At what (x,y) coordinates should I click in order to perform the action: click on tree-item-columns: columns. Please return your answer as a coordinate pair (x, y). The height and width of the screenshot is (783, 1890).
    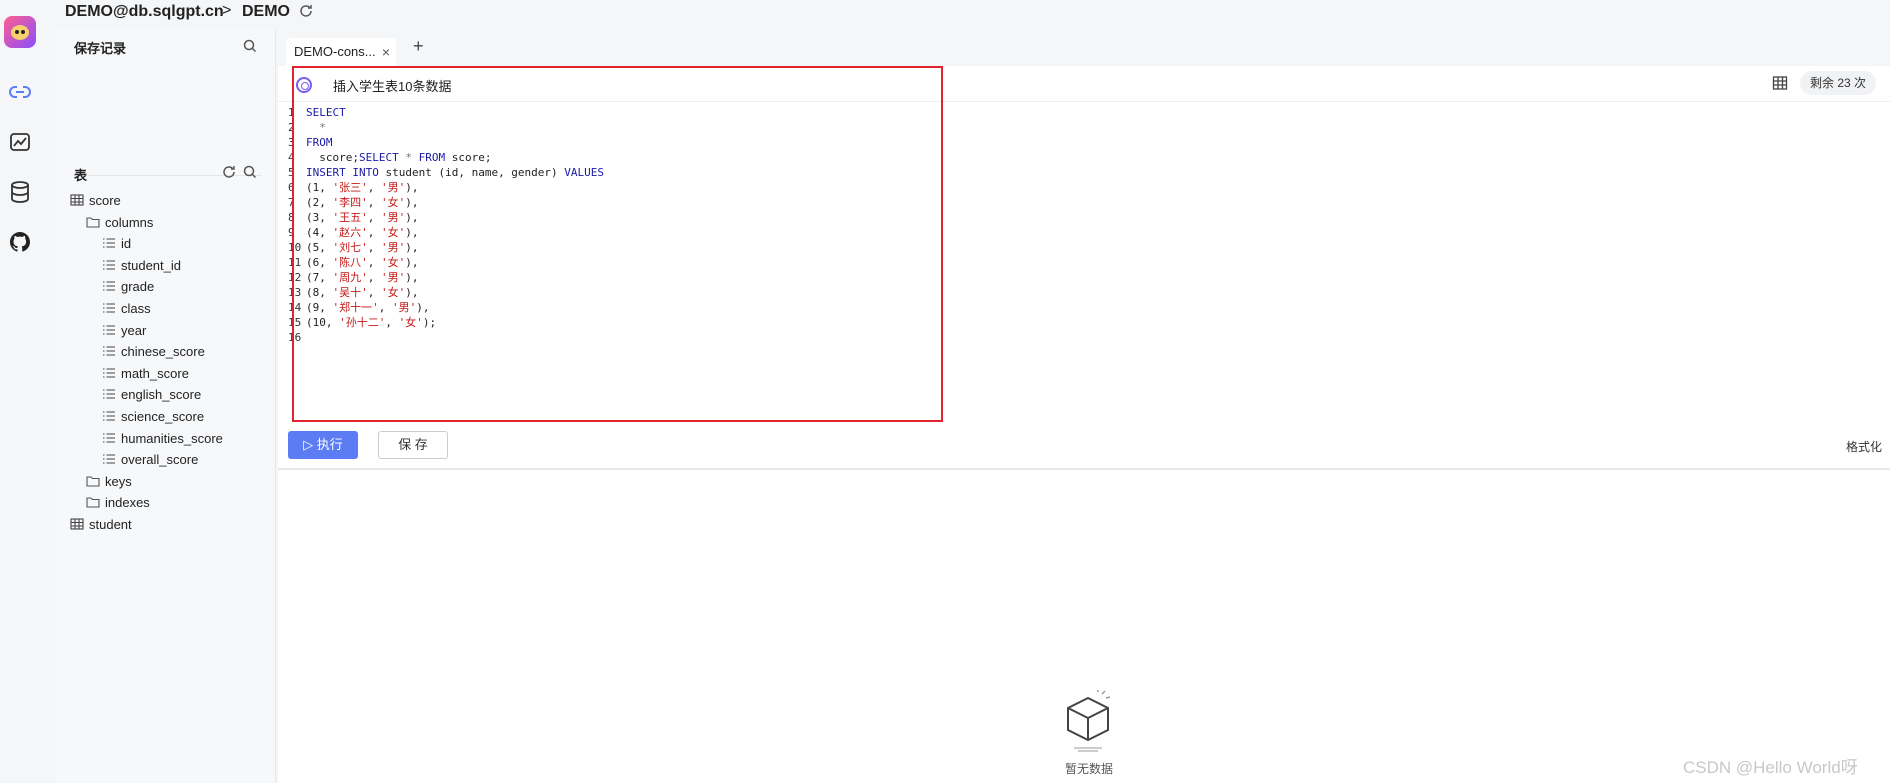
    Looking at the image, I should click on (119, 223).